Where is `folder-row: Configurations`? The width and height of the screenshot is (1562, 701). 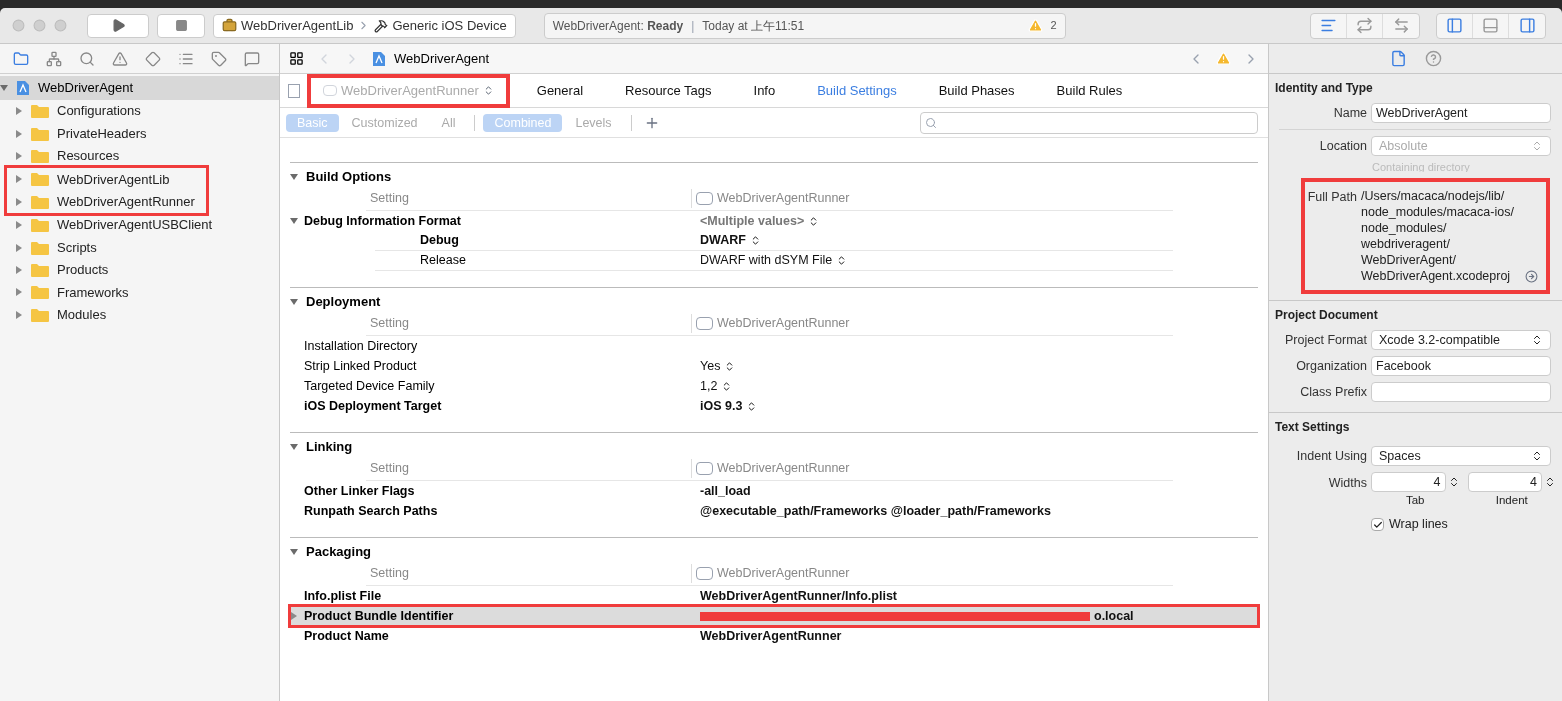
folder-row: Configurations is located at coordinates (139, 111).